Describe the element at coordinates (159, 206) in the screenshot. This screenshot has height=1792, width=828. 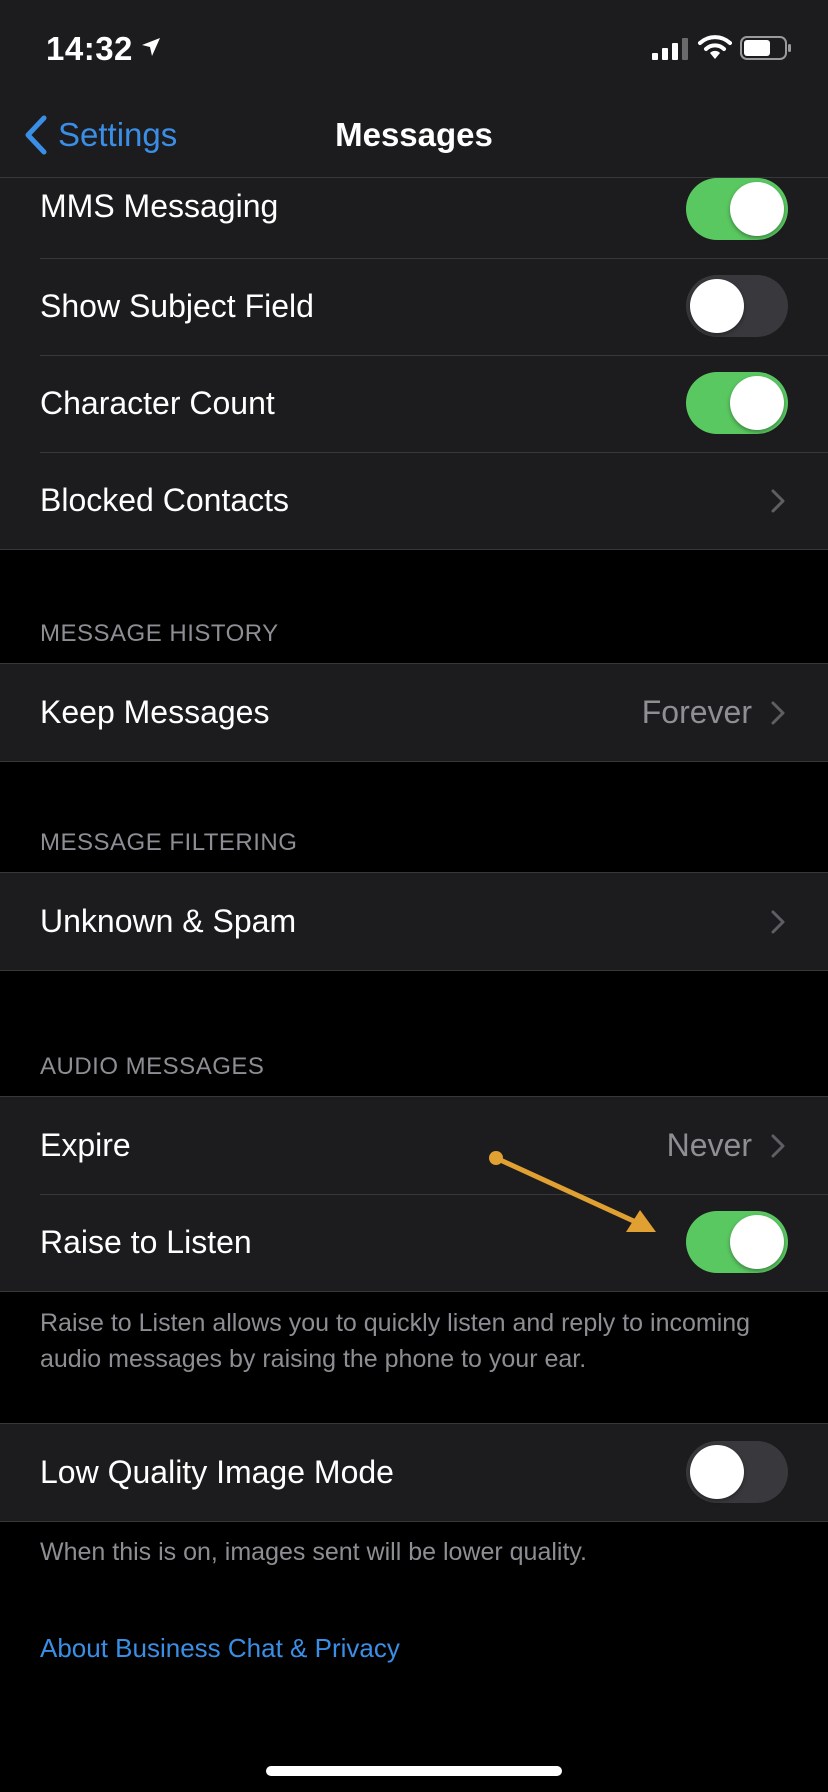
I see `mms-messaging-label: MMS Messaging` at that location.